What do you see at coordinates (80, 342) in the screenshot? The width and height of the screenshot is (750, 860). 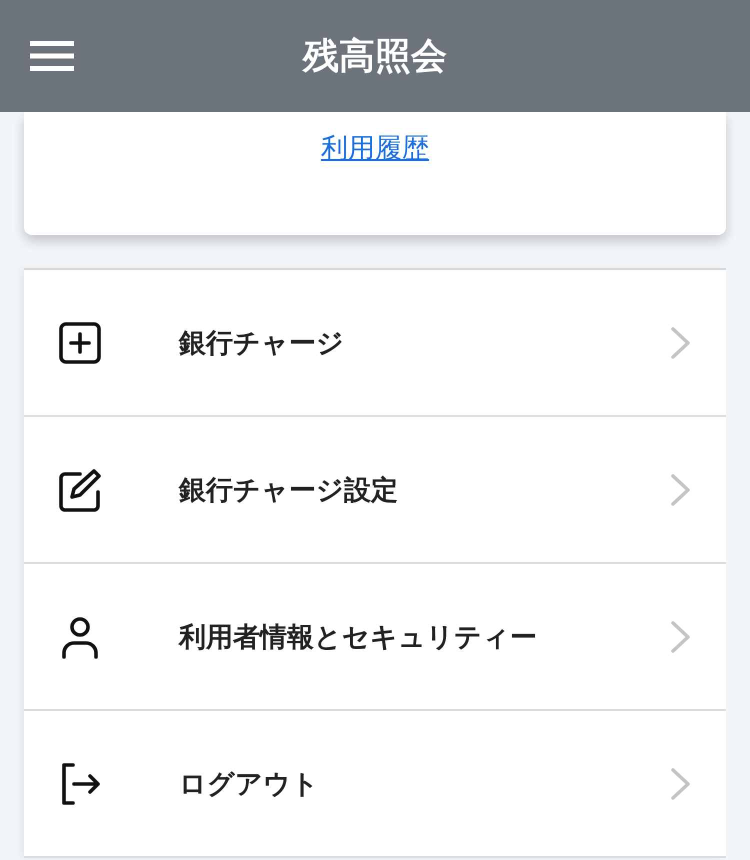 I see `plus-square-icon` at bounding box center [80, 342].